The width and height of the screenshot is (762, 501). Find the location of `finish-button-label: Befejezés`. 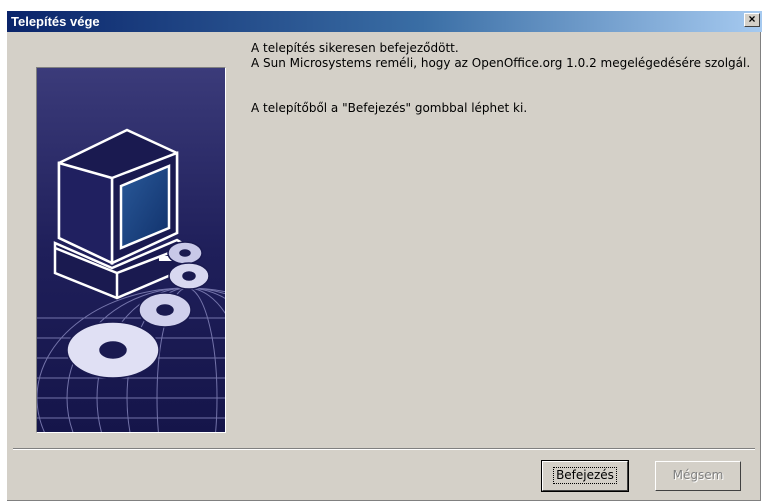

finish-button-label: Befejezés is located at coordinates (585, 475).